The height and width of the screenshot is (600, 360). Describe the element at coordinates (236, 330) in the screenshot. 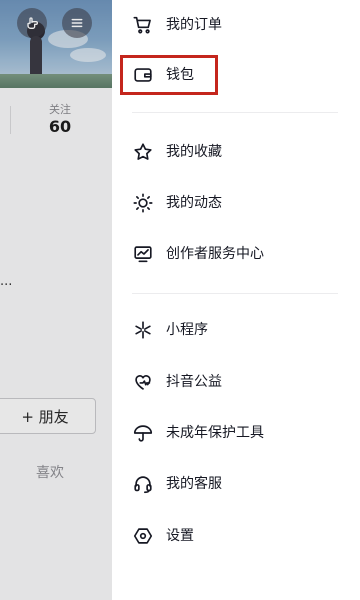

I see `menu-item-mini-programs: 小程序` at that location.